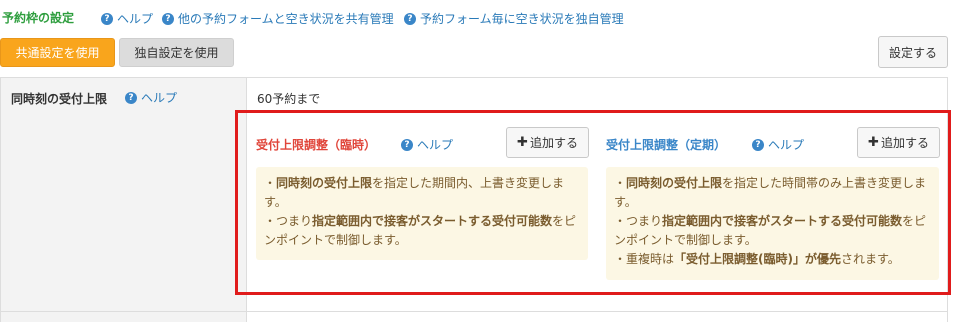  What do you see at coordinates (913, 52) in the screenshot?
I see `apply-settings-button: 設定する` at bounding box center [913, 52].